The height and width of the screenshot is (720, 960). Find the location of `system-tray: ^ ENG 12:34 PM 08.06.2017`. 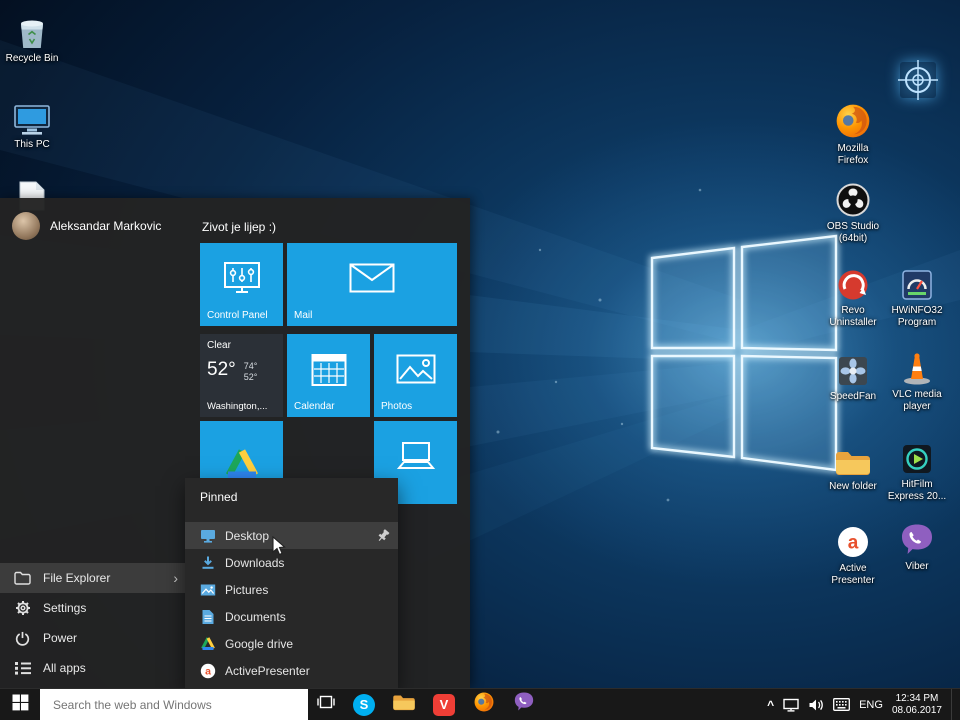

system-tray: ^ ENG 12:34 PM 08.06.2017 is located at coordinates (863, 704).